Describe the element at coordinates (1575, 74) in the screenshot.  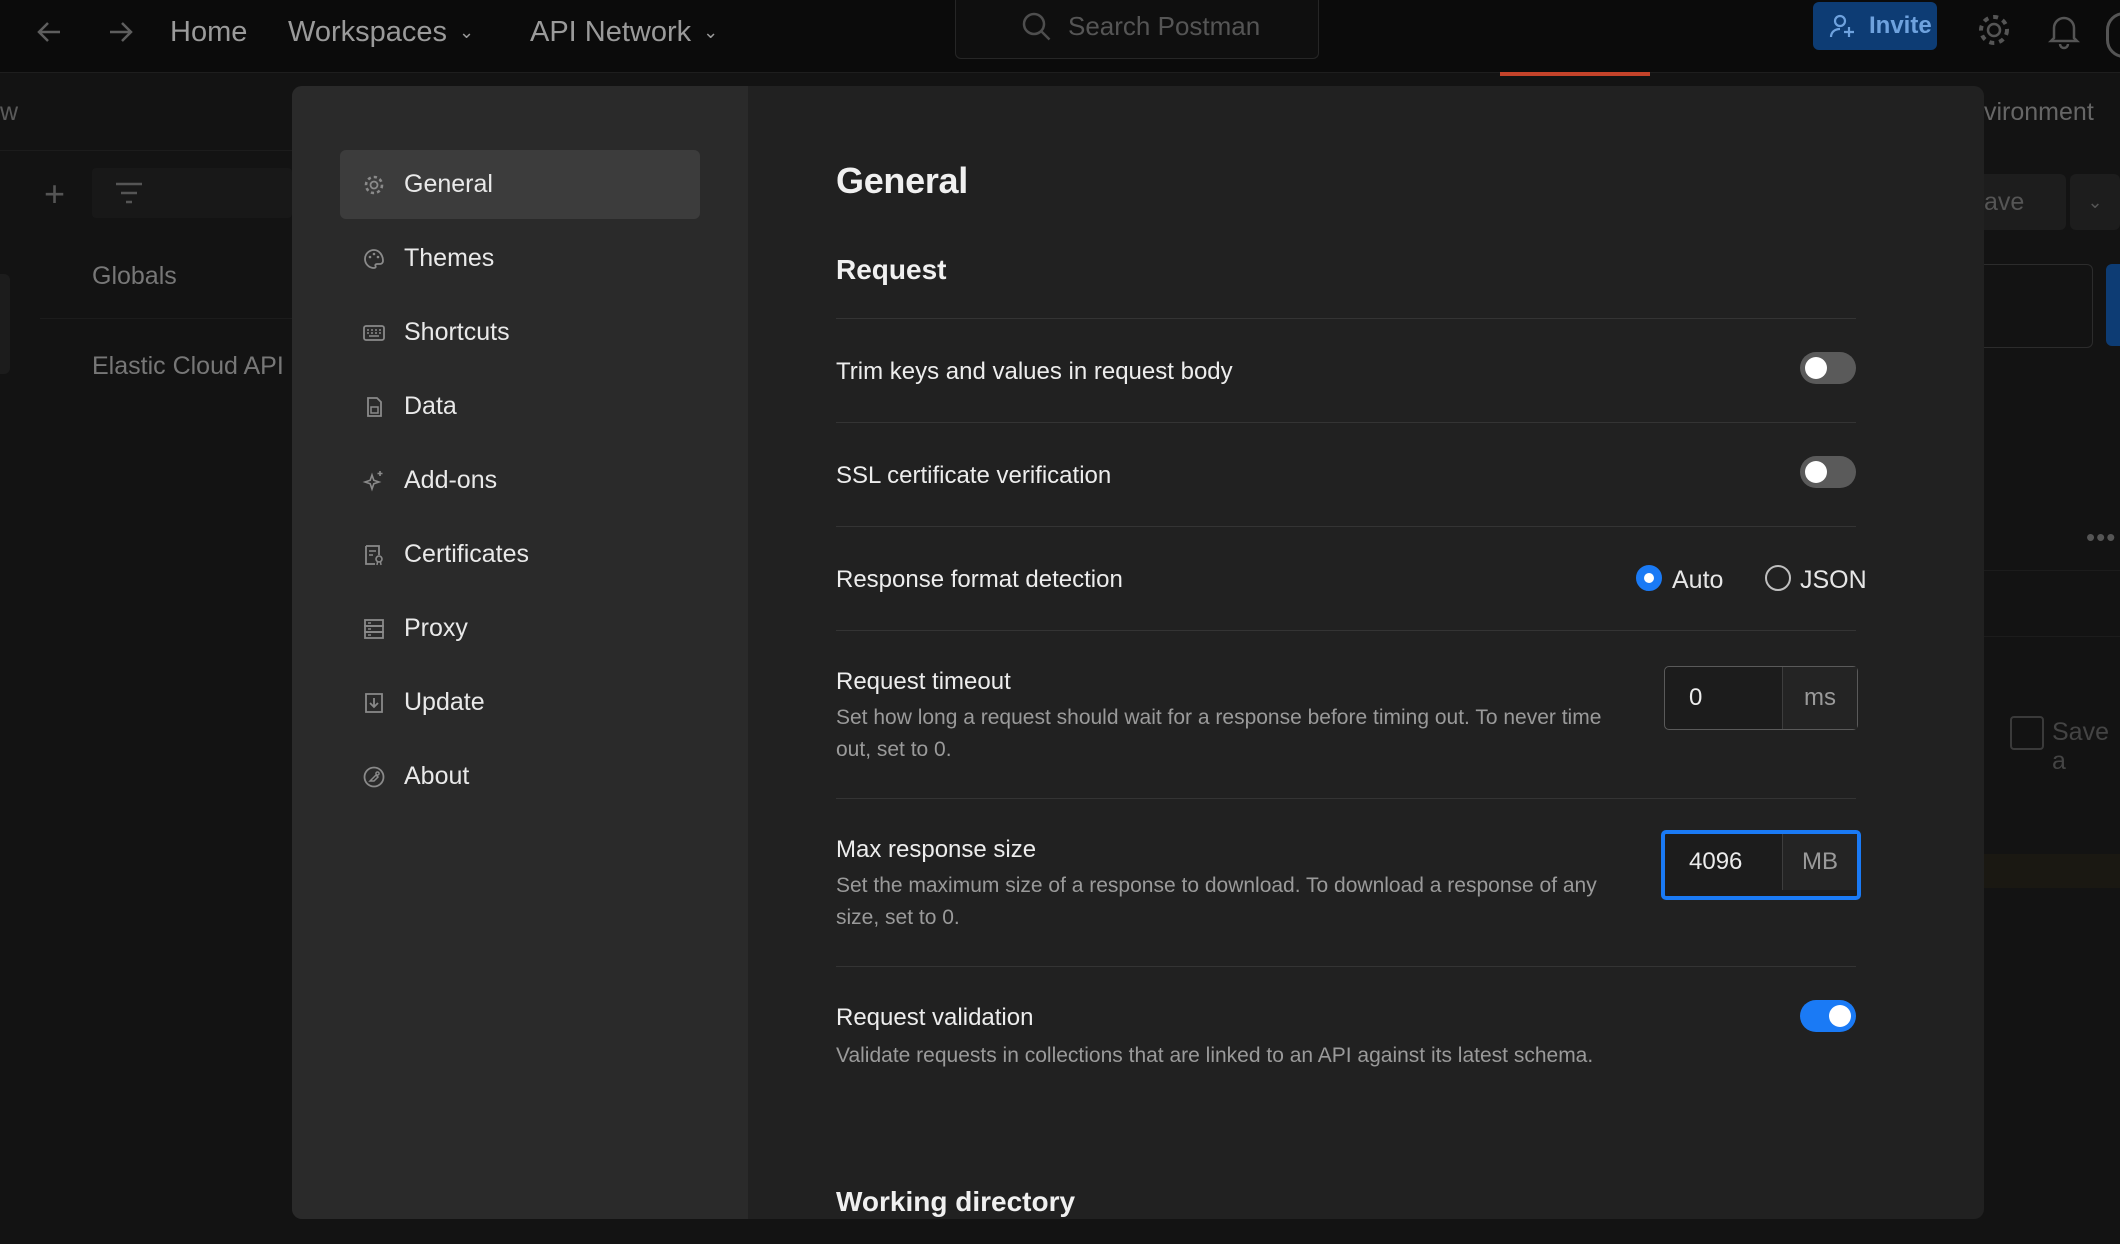
I see `bg-active-tab-indicator` at that location.